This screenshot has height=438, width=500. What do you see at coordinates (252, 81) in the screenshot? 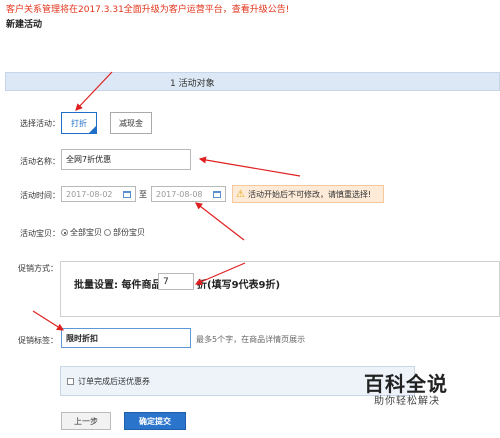
I see `step-bar` at bounding box center [252, 81].